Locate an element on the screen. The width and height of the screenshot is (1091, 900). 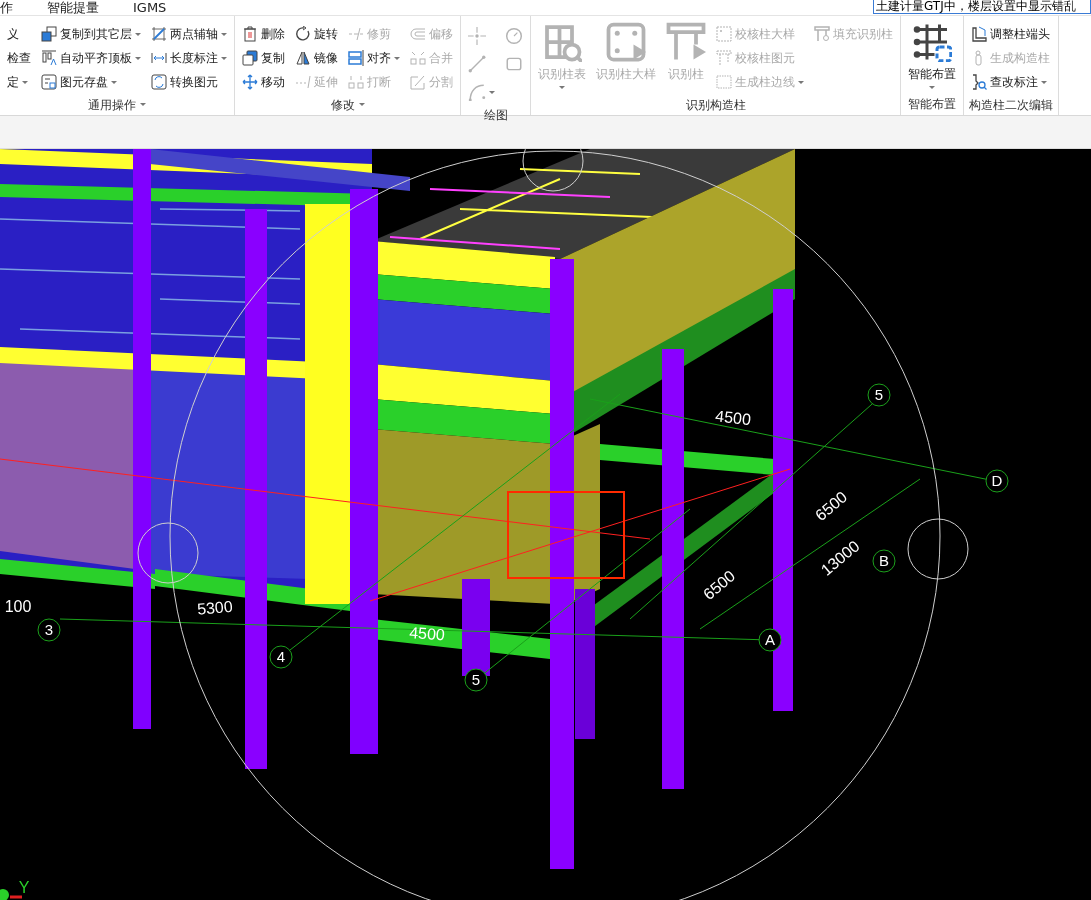
save-card-icon is located at coordinates (49, 82).